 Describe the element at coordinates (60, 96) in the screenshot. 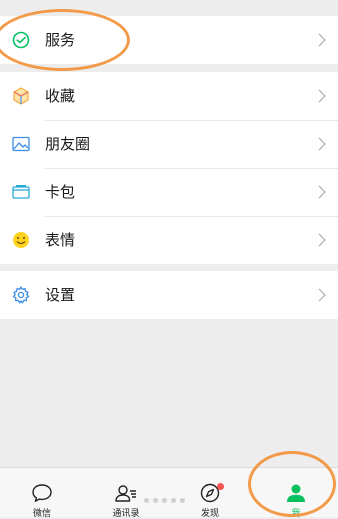

I see `menu-item-favorites-label: 收藏` at that location.